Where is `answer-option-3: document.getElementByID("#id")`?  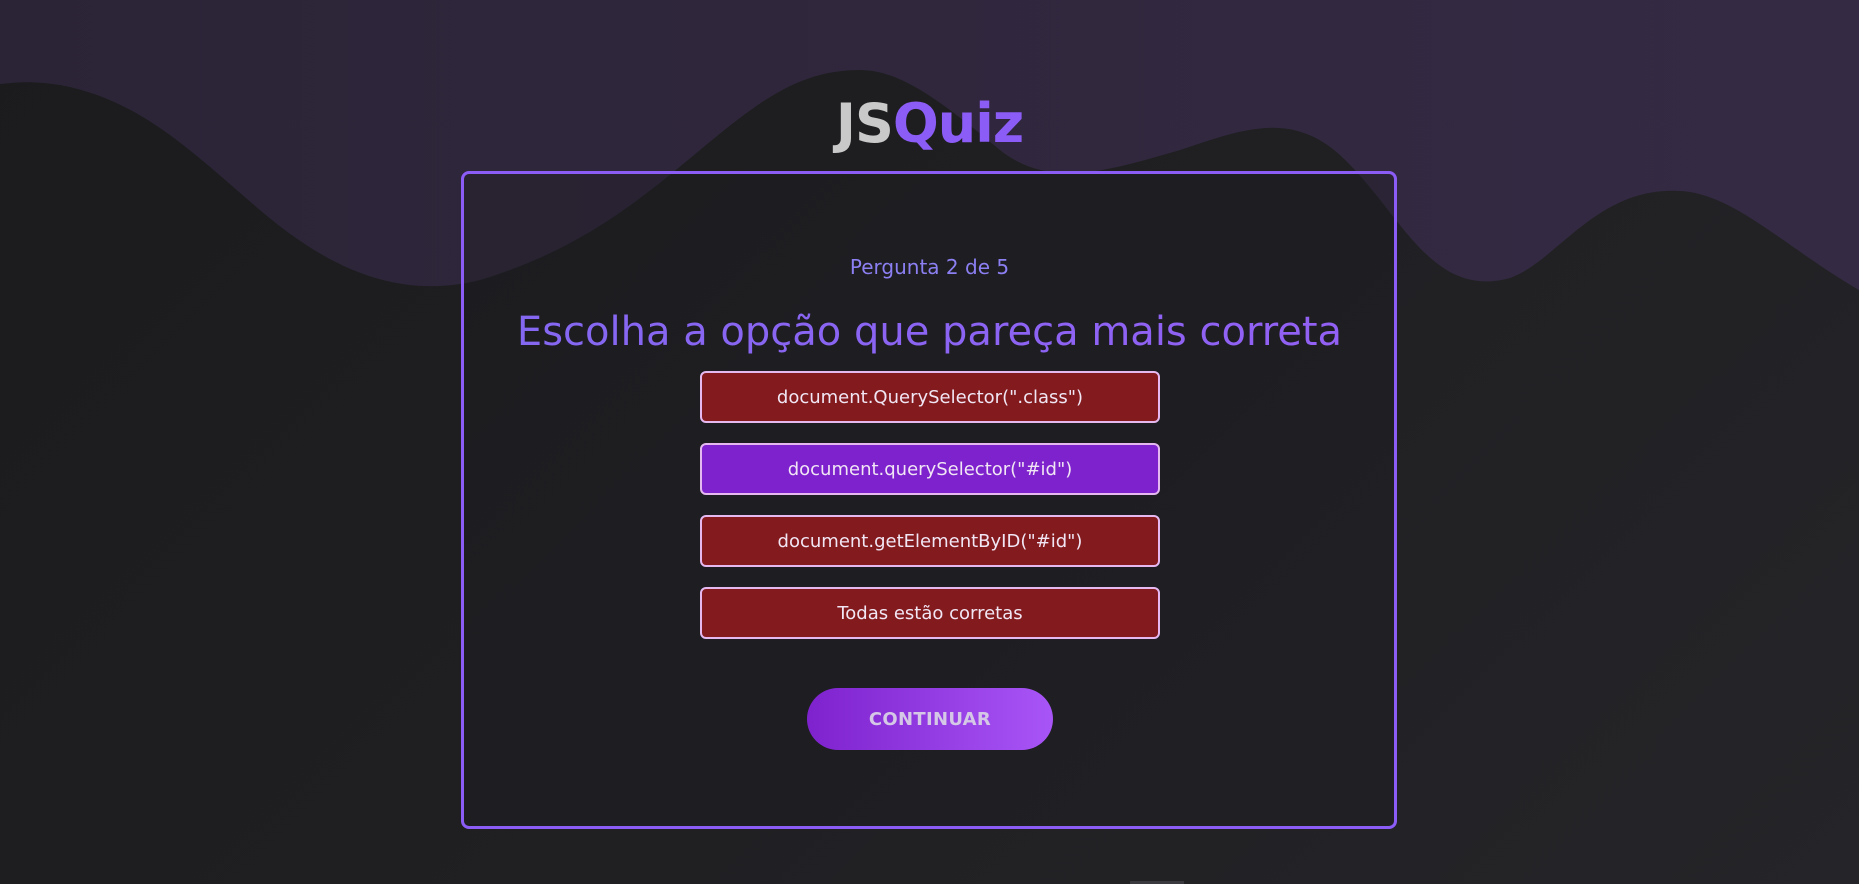 answer-option-3: document.getElementByID("#id") is located at coordinates (930, 541).